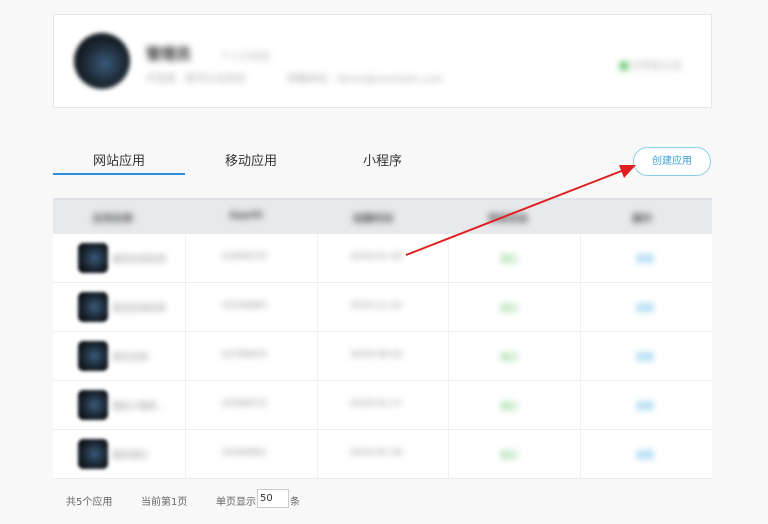 The image size is (768, 524). Describe the element at coordinates (515, 212) in the screenshot. I see `arrow-shaft` at that location.